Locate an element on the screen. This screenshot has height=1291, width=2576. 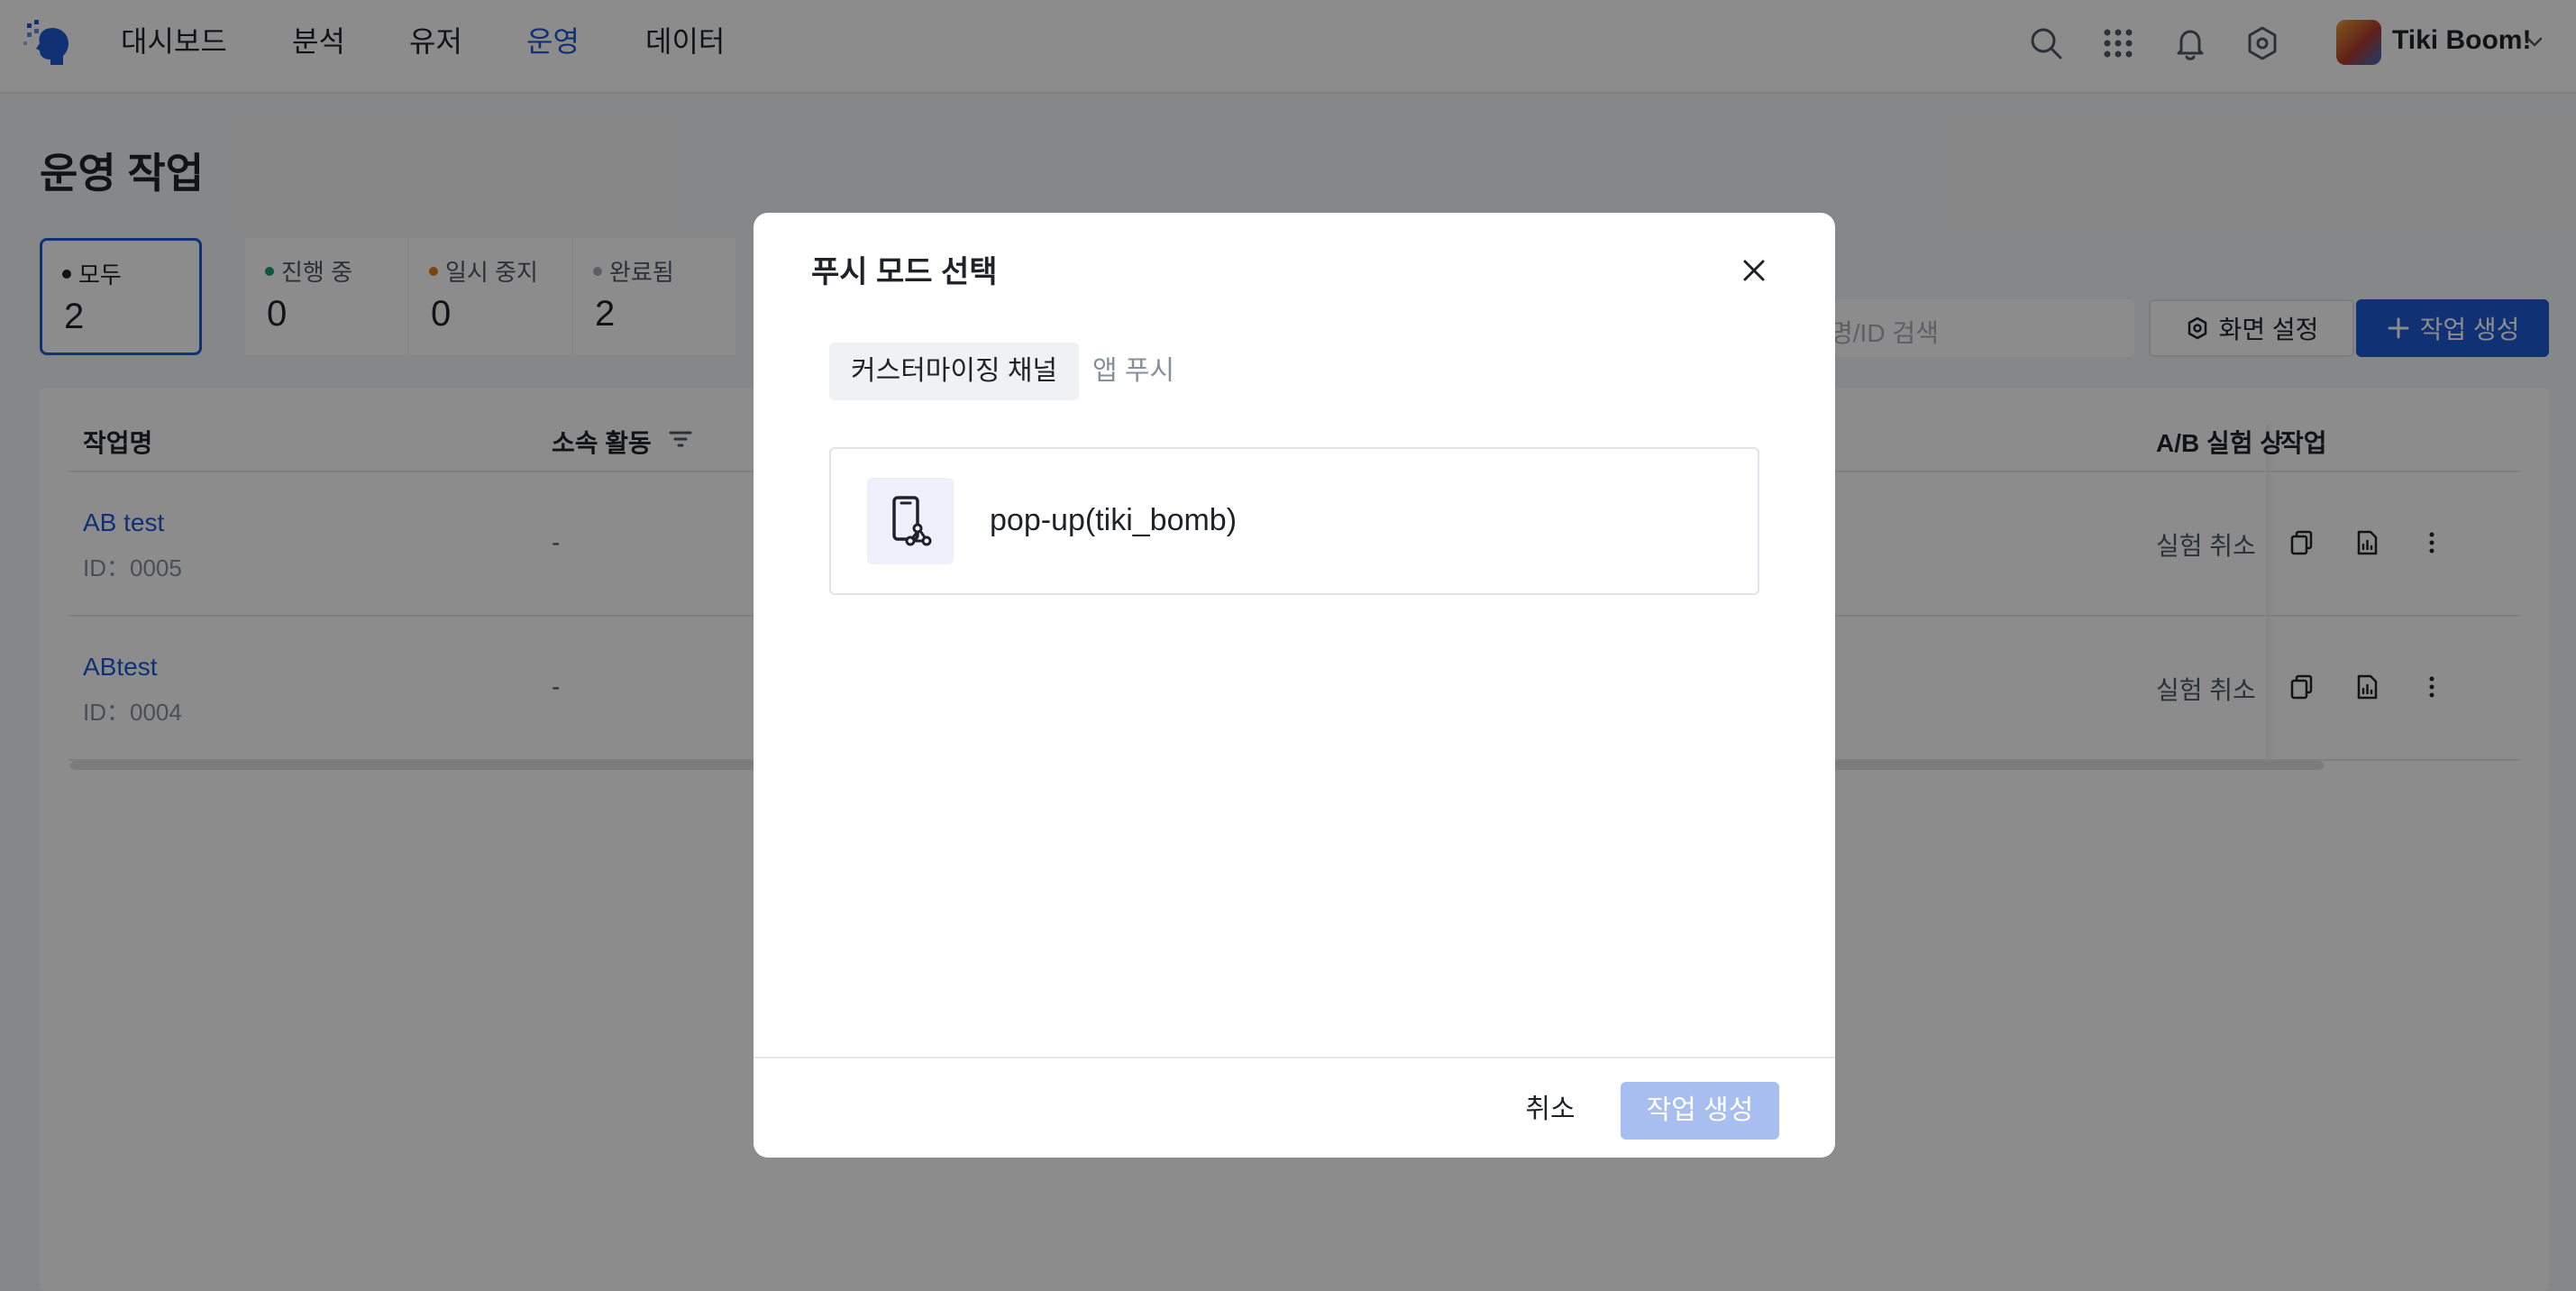
channel-option-card: pop-up(tiki_bomb) is located at coordinates (1294, 521).